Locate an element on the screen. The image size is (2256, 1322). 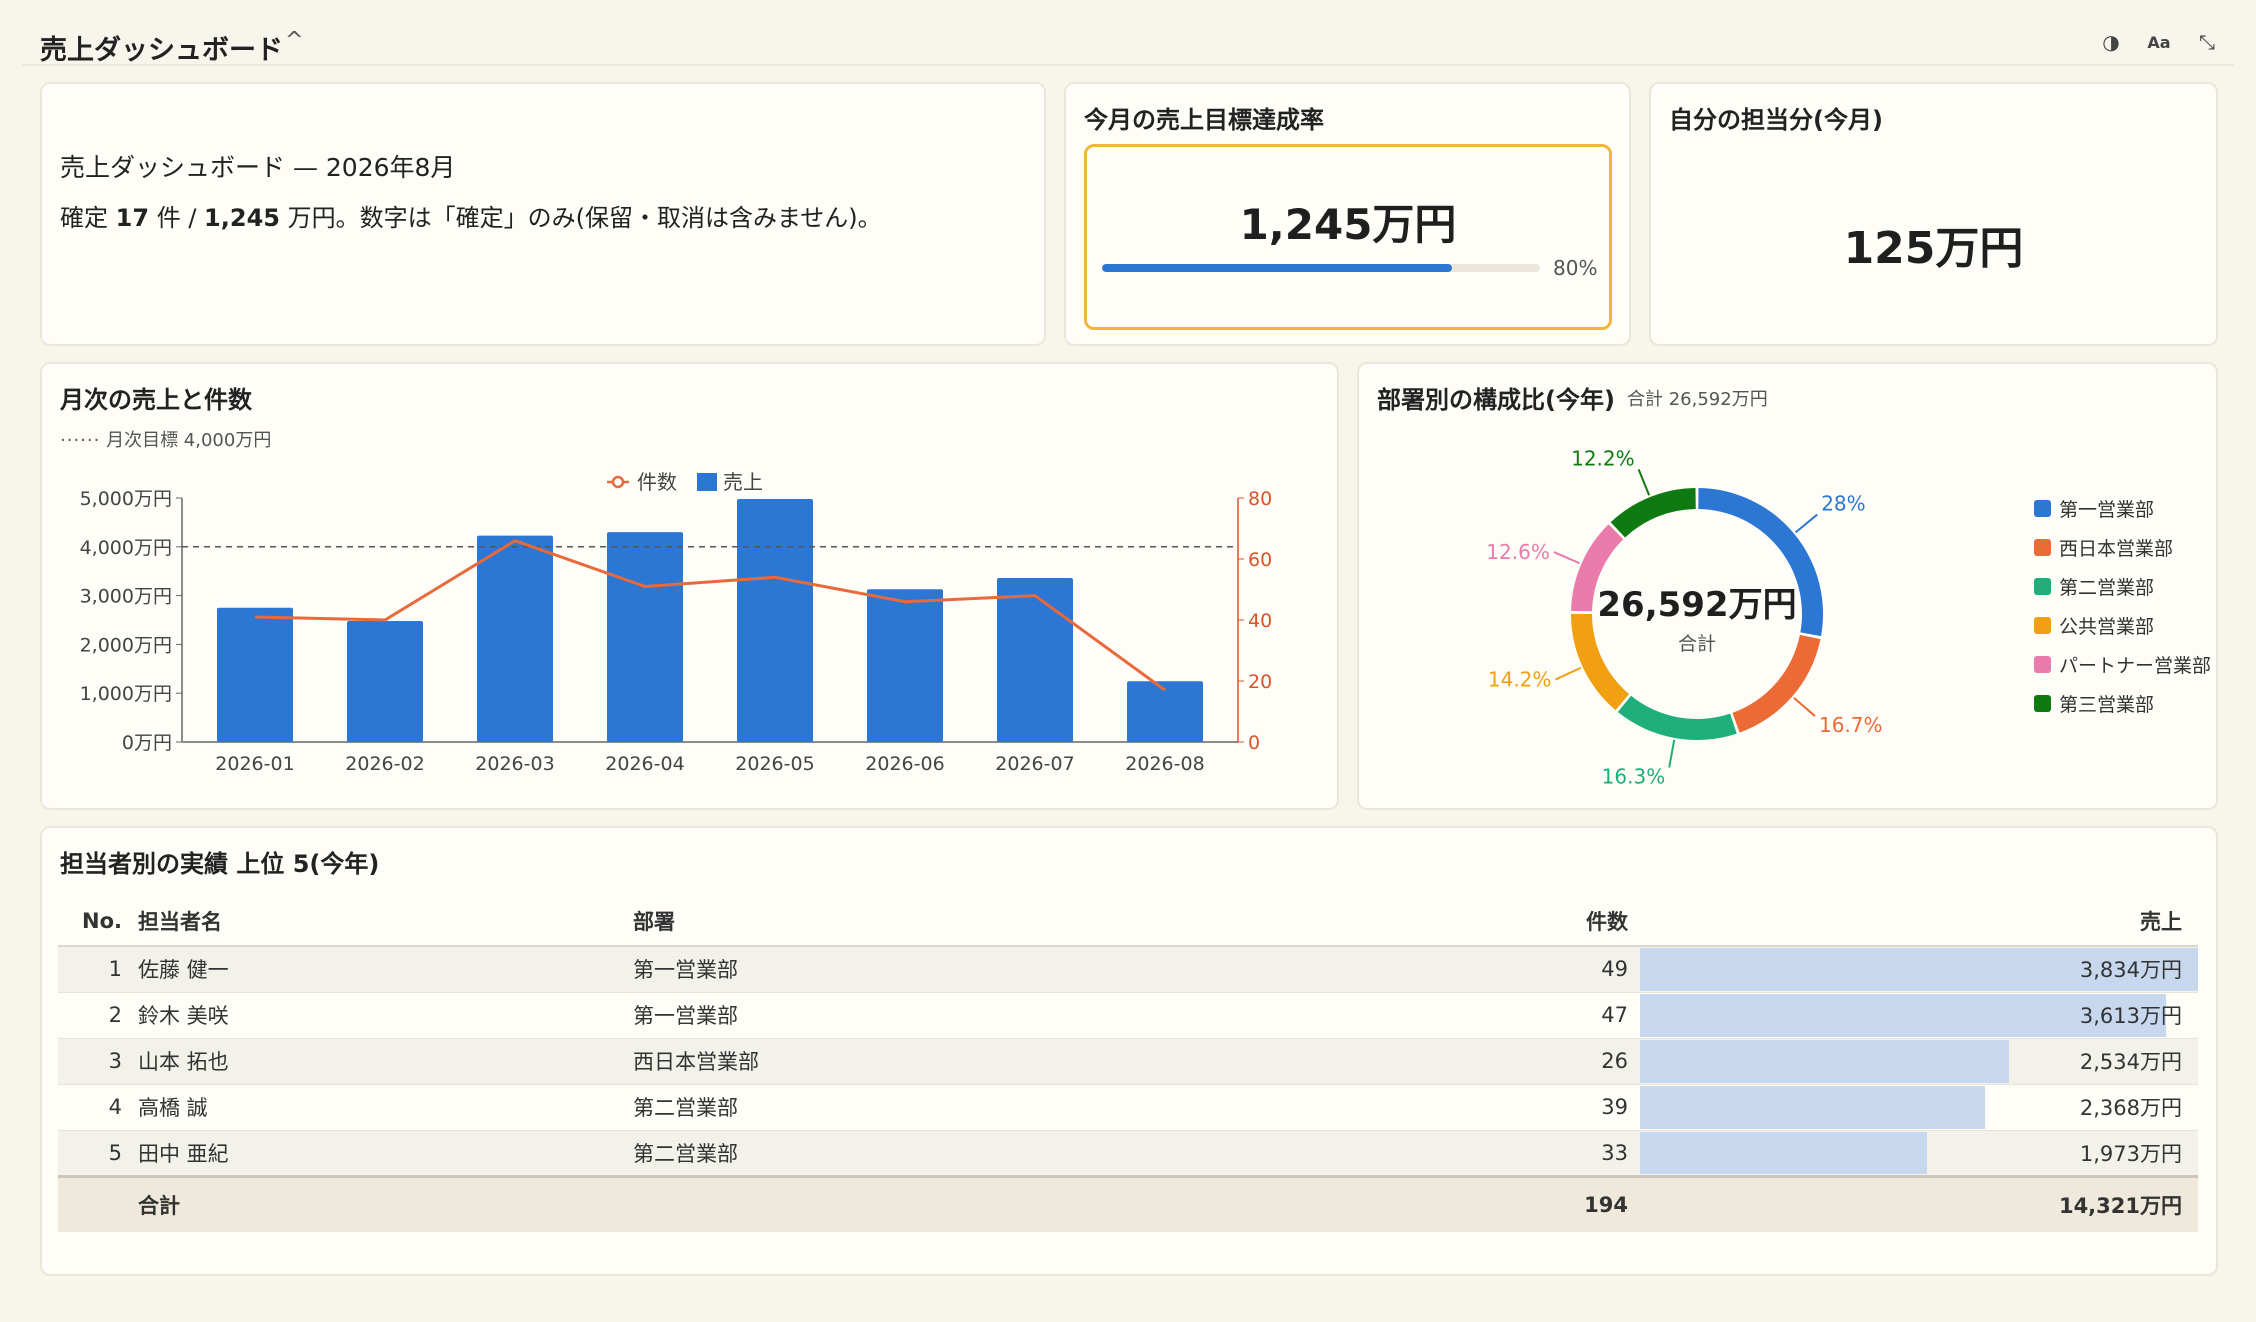
x-tick-label: 2026-05 is located at coordinates (774, 764).